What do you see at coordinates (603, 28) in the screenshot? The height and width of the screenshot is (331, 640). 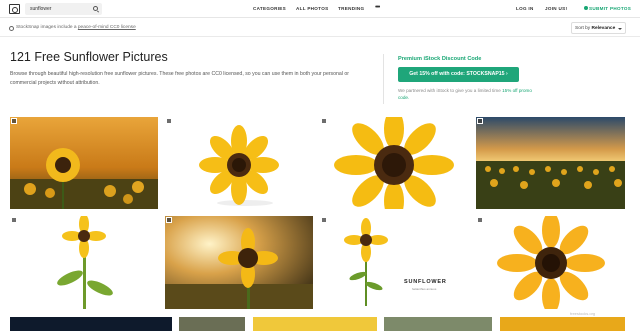 I see `sort-value: Relevance` at bounding box center [603, 28].